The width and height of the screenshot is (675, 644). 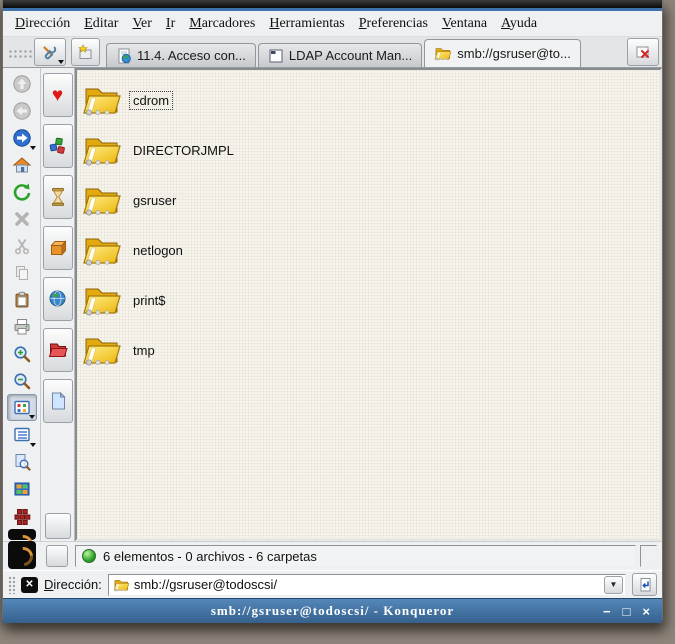 I want to click on close-tab-button, so click(x=643, y=52).